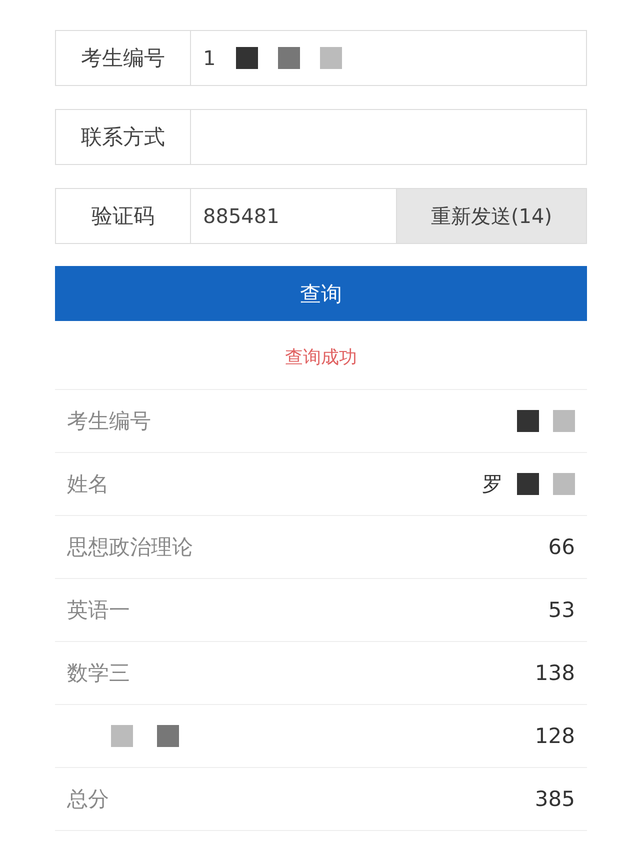  What do you see at coordinates (130, 547) in the screenshot?
I see `result-label: 思想政治理论` at bounding box center [130, 547].